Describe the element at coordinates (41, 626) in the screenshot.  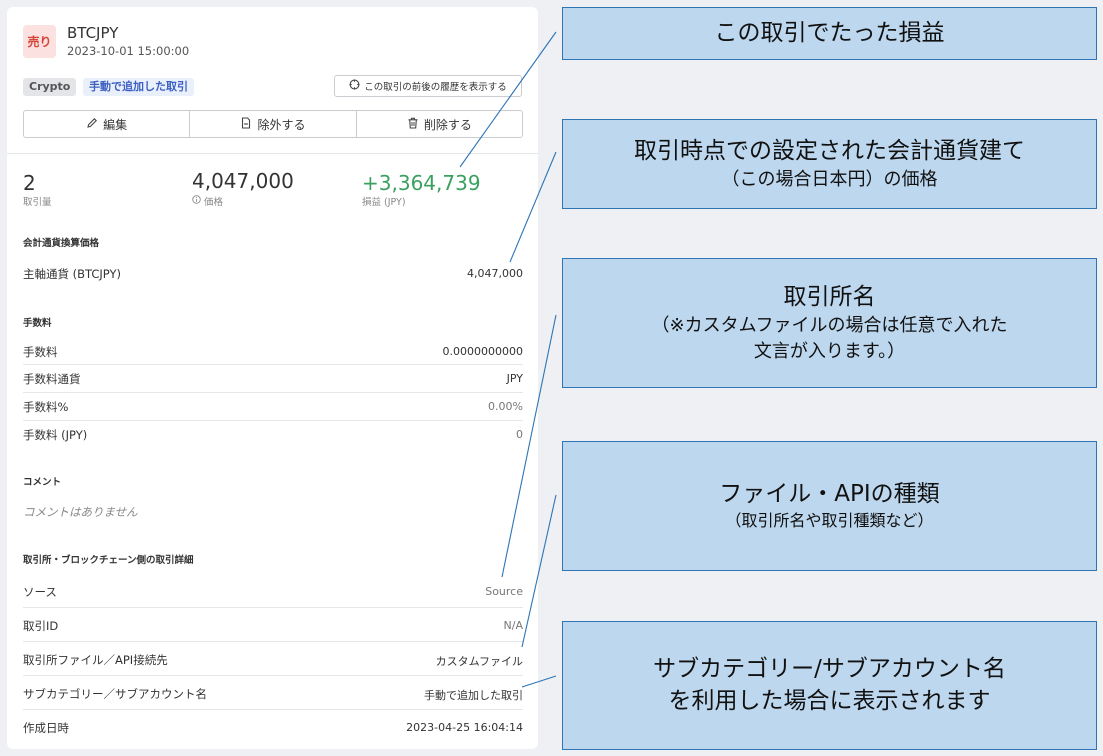
I see `row-label-trade-id: 取引ID` at that location.